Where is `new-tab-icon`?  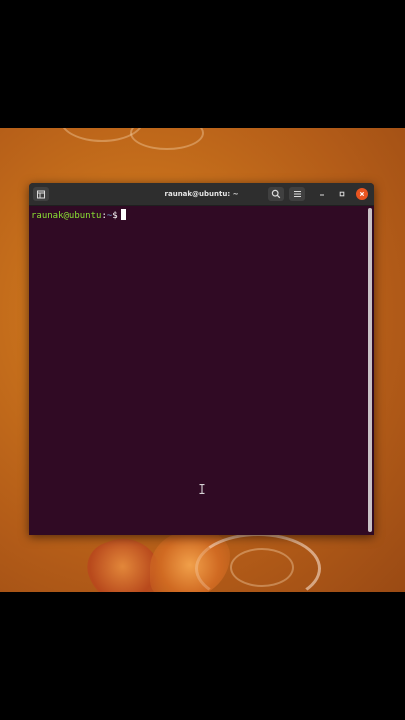
new-tab-icon is located at coordinates (41, 194).